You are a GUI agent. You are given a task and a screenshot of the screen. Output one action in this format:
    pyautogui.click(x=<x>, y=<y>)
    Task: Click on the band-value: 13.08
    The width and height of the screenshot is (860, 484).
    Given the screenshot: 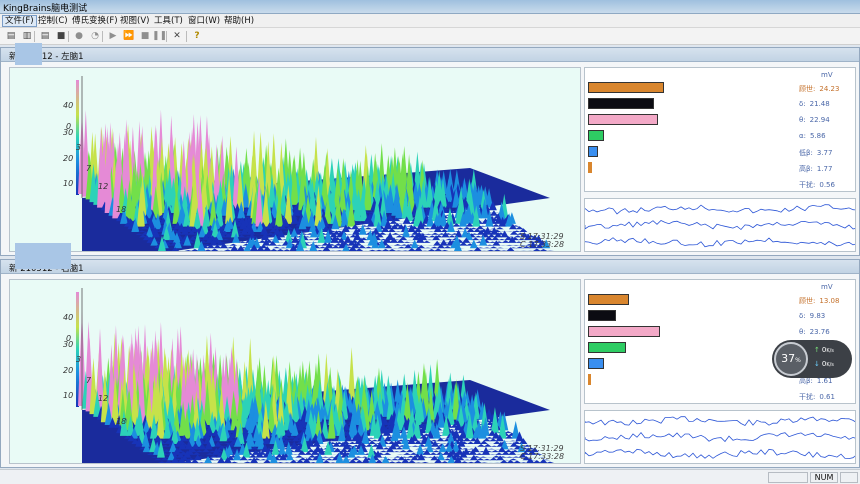 What is the action you would take?
    pyautogui.click(x=829, y=301)
    